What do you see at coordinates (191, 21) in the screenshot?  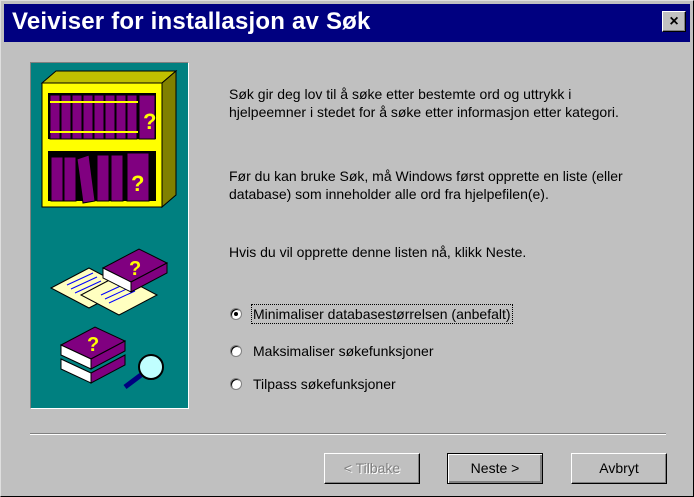 I see `window-title: Veiviser for installasjon av Søk` at bounding box center [191, 21].